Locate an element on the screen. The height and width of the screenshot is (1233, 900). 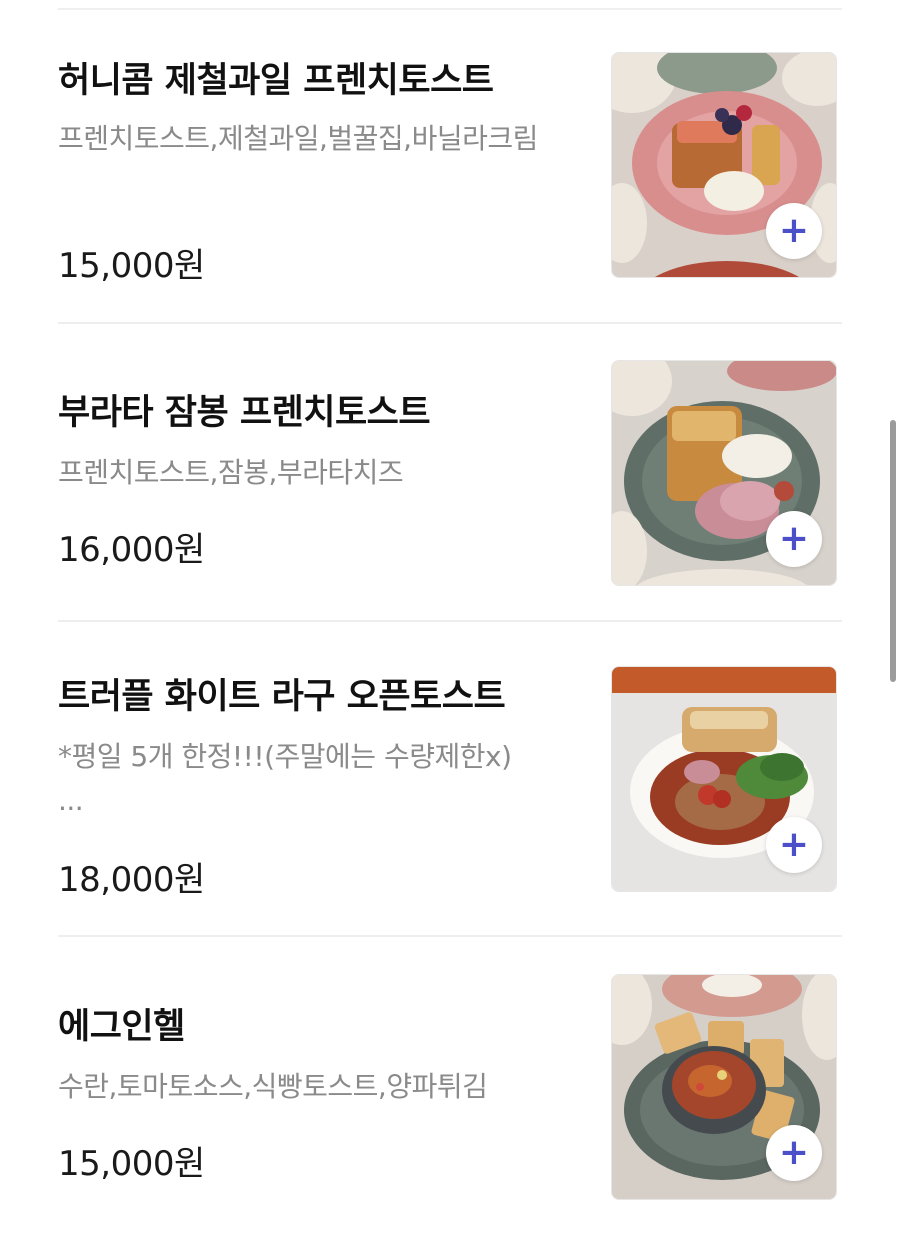
top-divider is located at coordinates (450, 9).